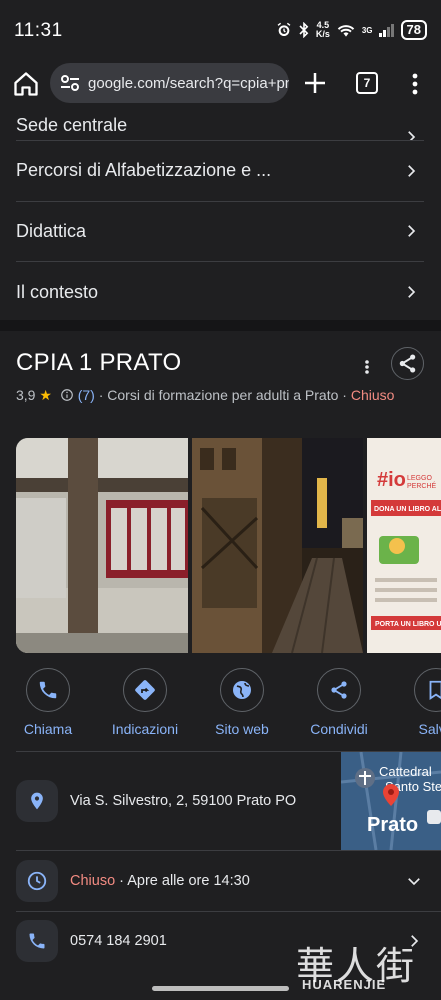 The height and width of the screenshot is (1000, 441). I want to click on map-city-label: Prato, so click(393, 825).